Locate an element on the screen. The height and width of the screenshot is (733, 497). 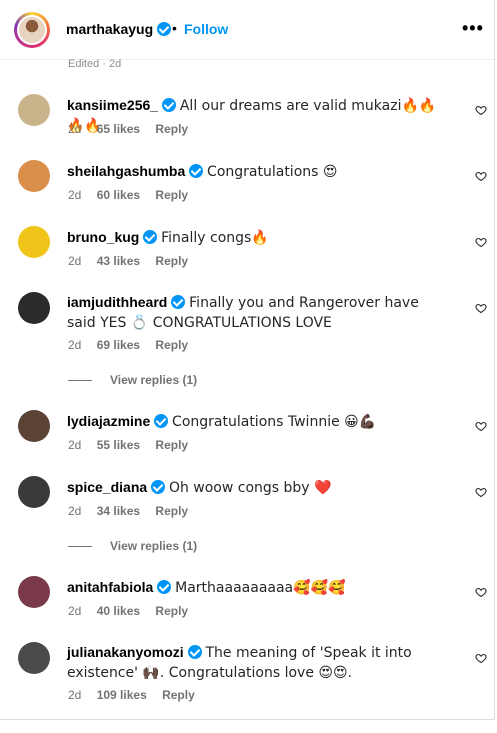
comment-likes: 60 likes is located at coordinates (118, 195).